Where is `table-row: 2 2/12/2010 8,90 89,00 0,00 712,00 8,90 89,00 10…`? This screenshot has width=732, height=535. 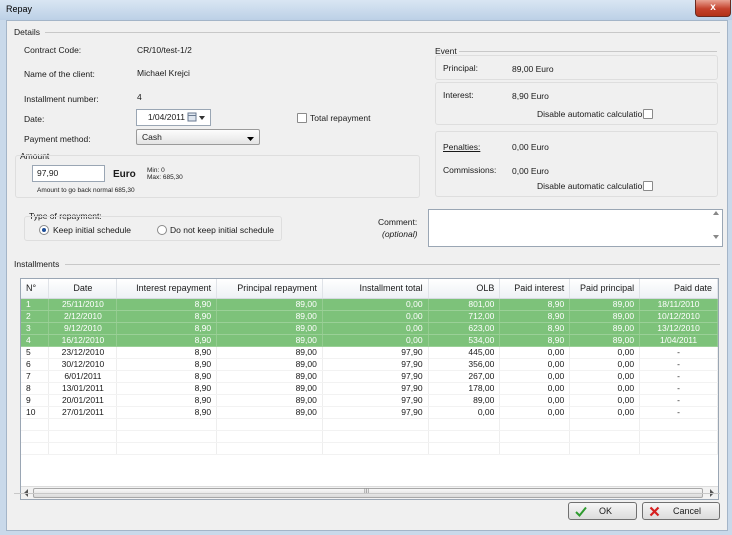
table-row: 2 2/12/2010 8,90 89,00 0,00 712,00 8,90 89,00 10… is located at coordinates (369, 316).